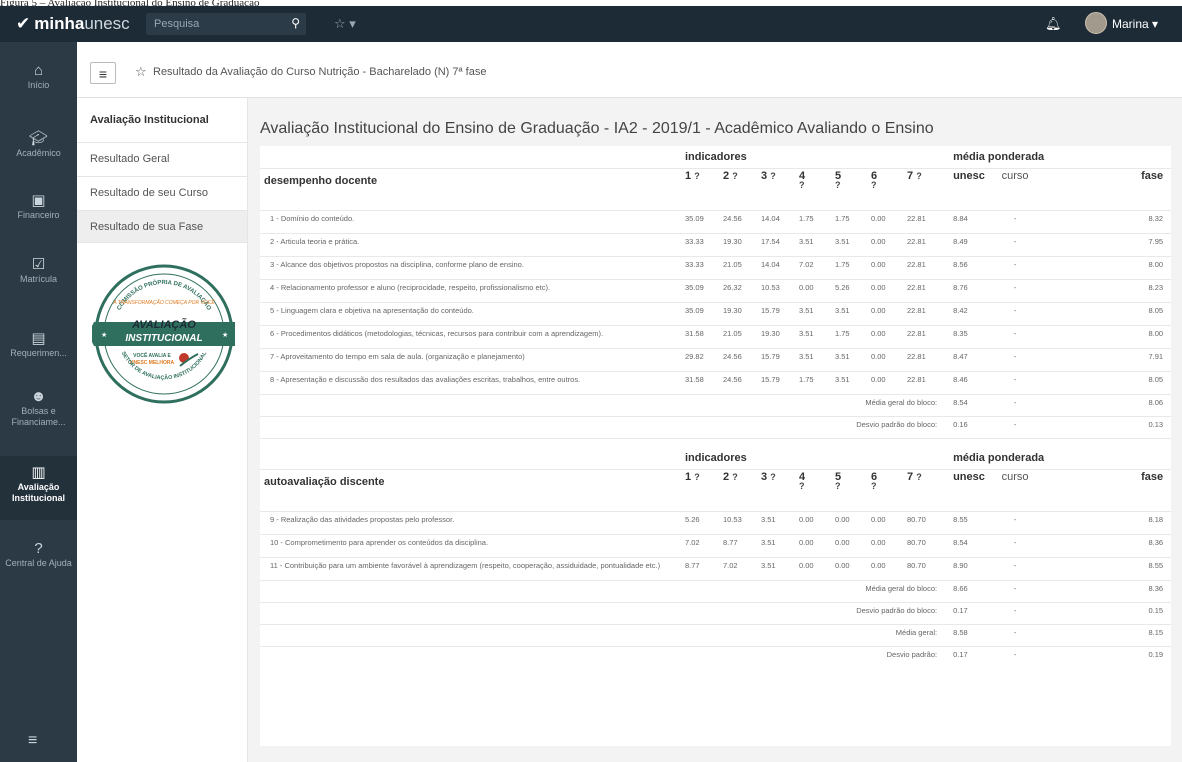 The image size is (1182, 762). I want to click on indicator-col-5: 5?, so click(849, 189).